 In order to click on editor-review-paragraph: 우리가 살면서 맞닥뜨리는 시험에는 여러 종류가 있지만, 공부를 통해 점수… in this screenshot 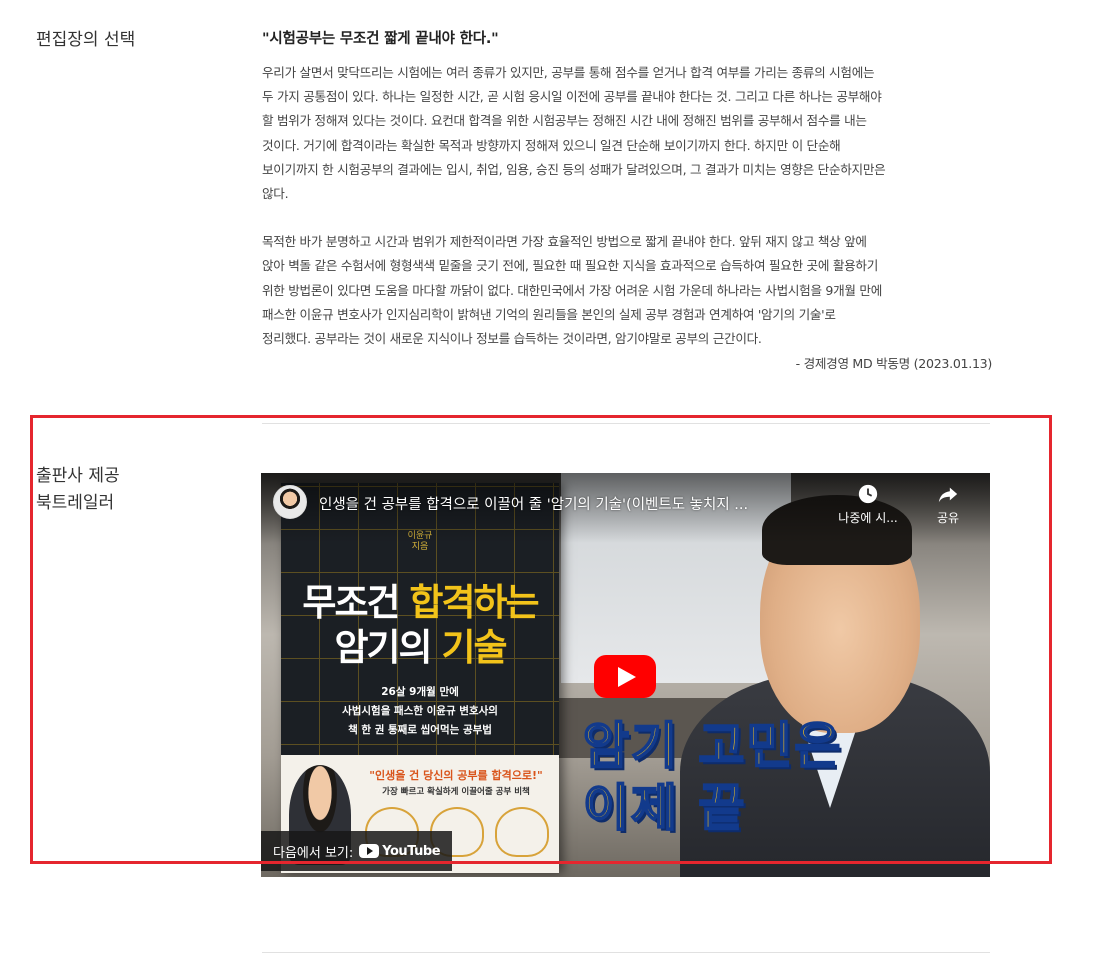, I will do `click(574, 133)`.